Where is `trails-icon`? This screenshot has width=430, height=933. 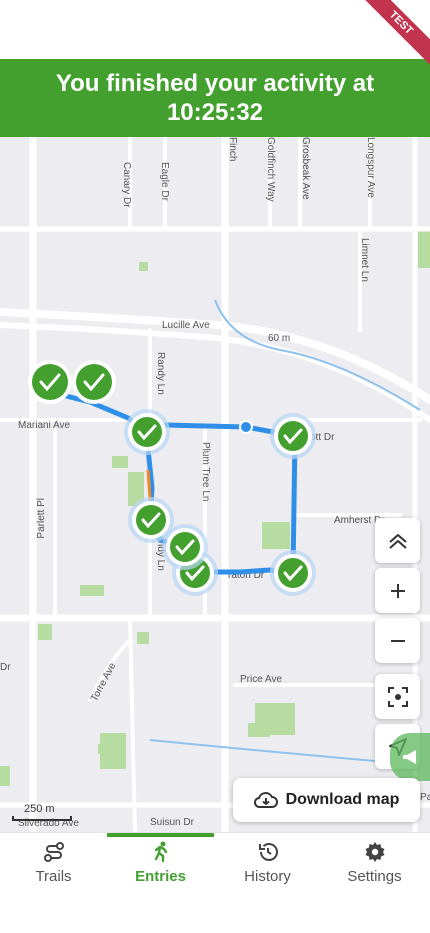 trails-icon is located at coordinates (53, 852).